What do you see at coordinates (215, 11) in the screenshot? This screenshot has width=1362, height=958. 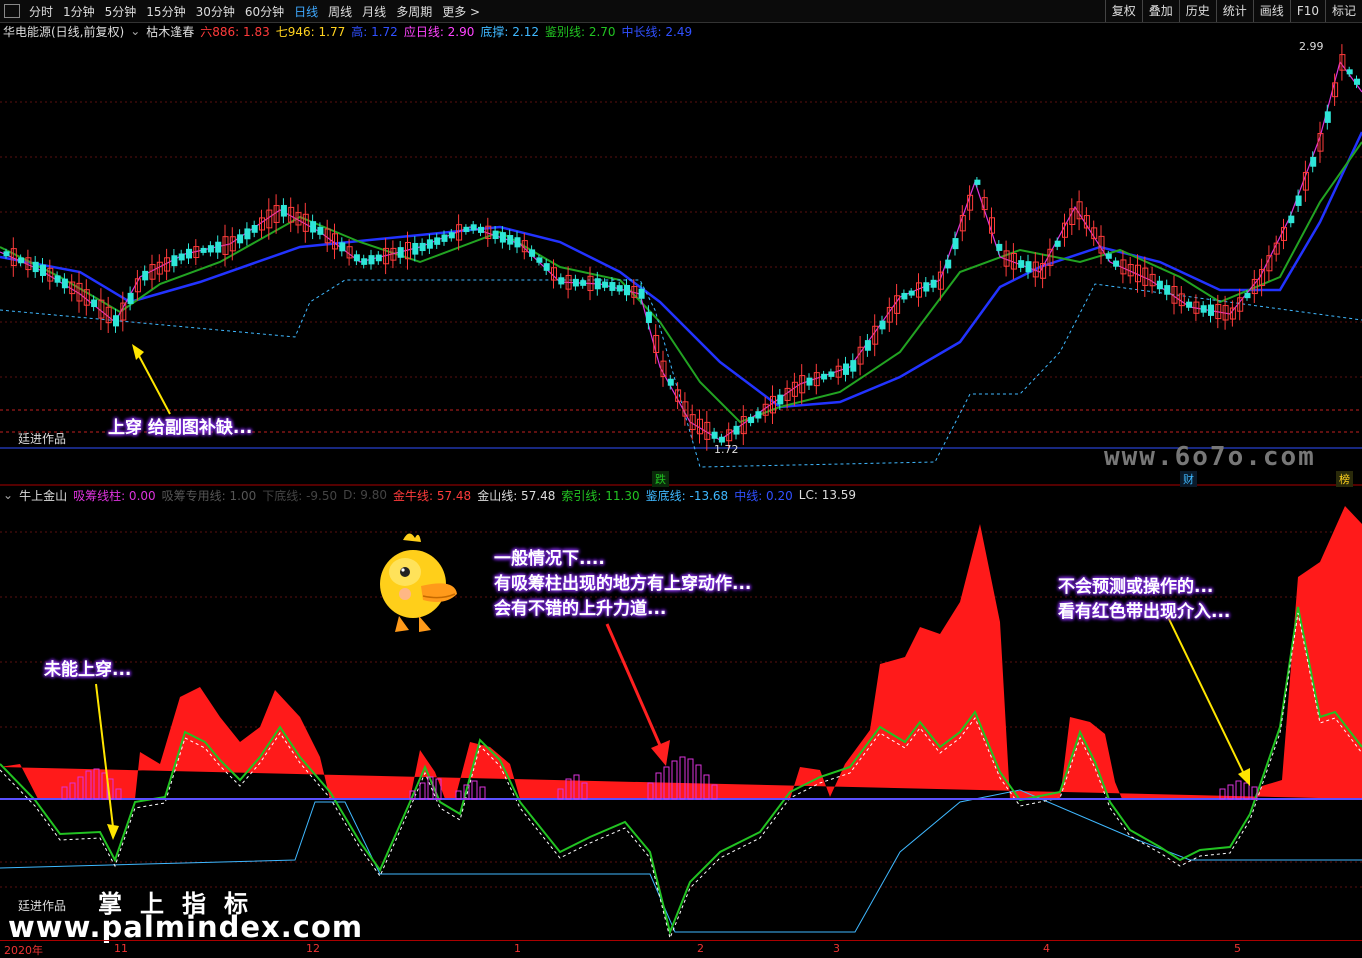 I see `tab-30min: 30分钟` at bounding box center [215, 11].